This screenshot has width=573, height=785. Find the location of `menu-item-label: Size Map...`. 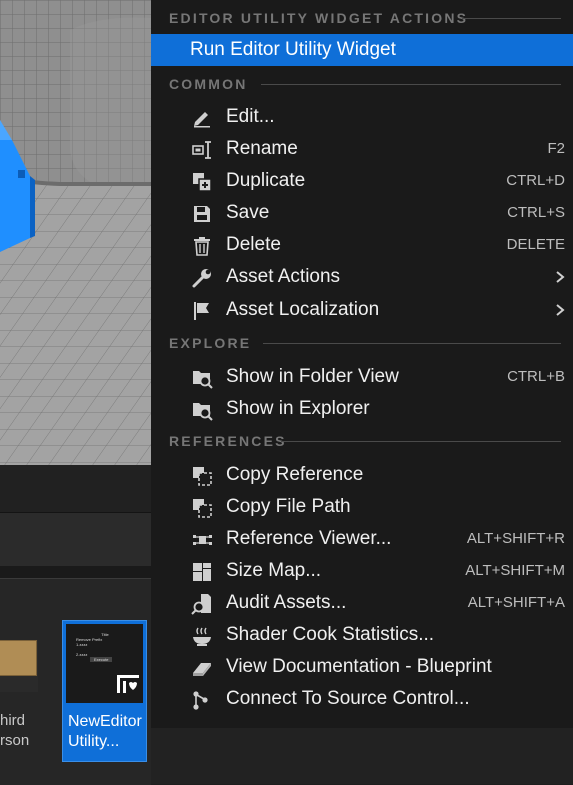

menu-item-label: Size Map... is located at coordinates (274, 570).